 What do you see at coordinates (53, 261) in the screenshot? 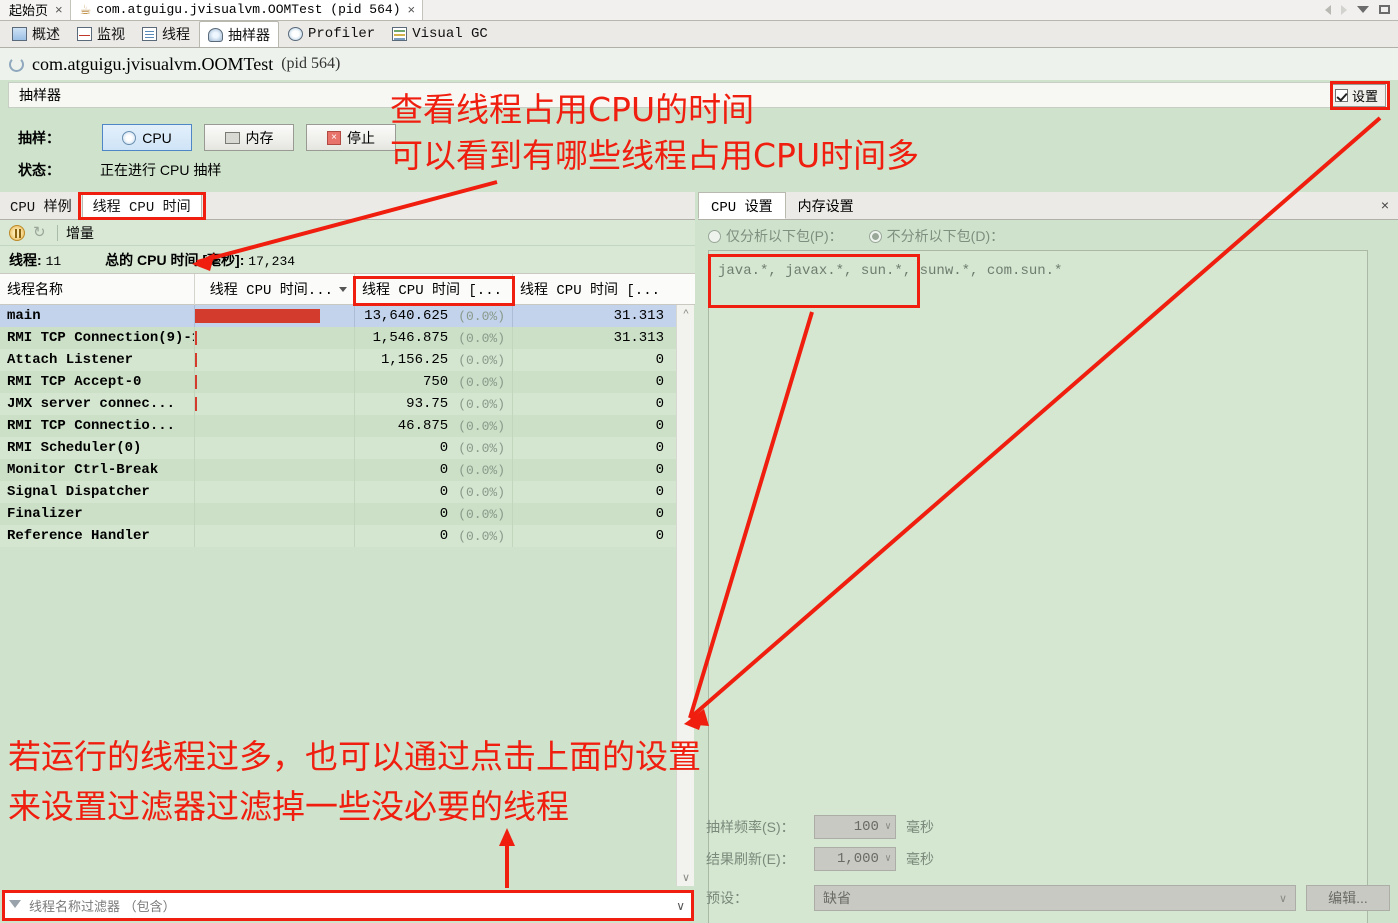
I see `threads-value: 11` at bounding box center [53, 261].